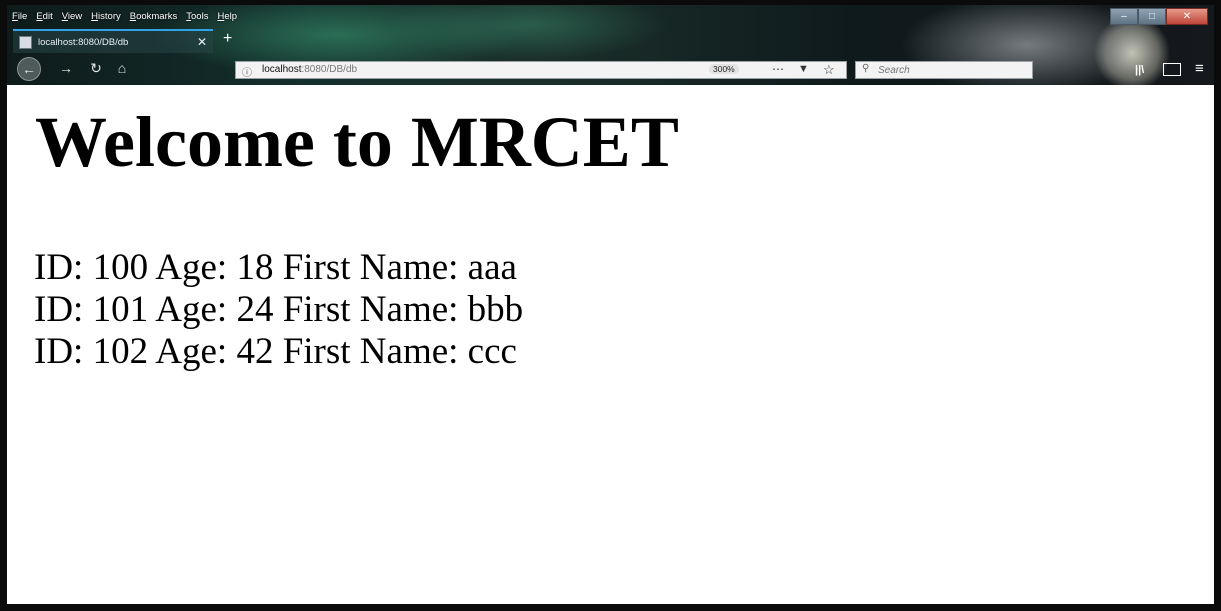  Describe the element at coordinates (1187, 16) in the screenshot. I see `close-window-button: ✕` at that location.